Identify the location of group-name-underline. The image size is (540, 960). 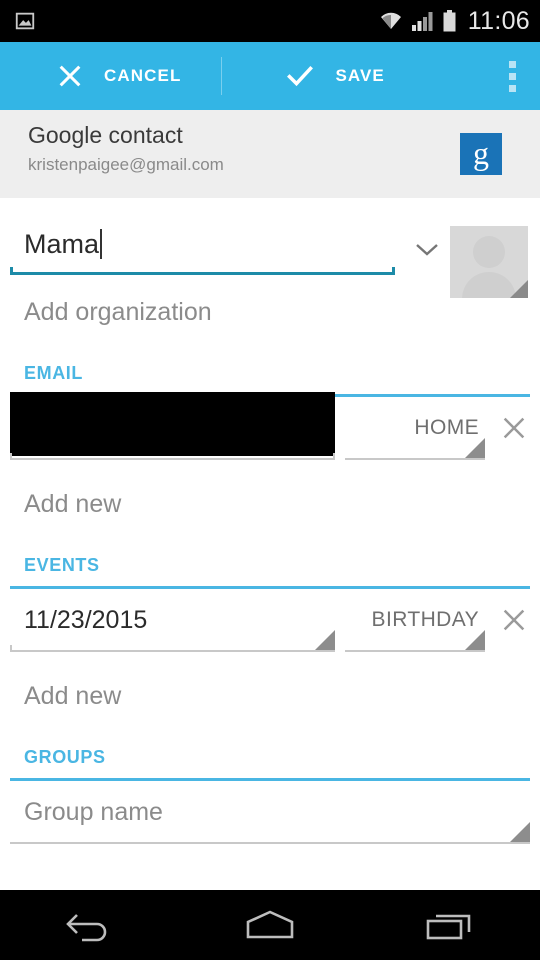
(270, 843).